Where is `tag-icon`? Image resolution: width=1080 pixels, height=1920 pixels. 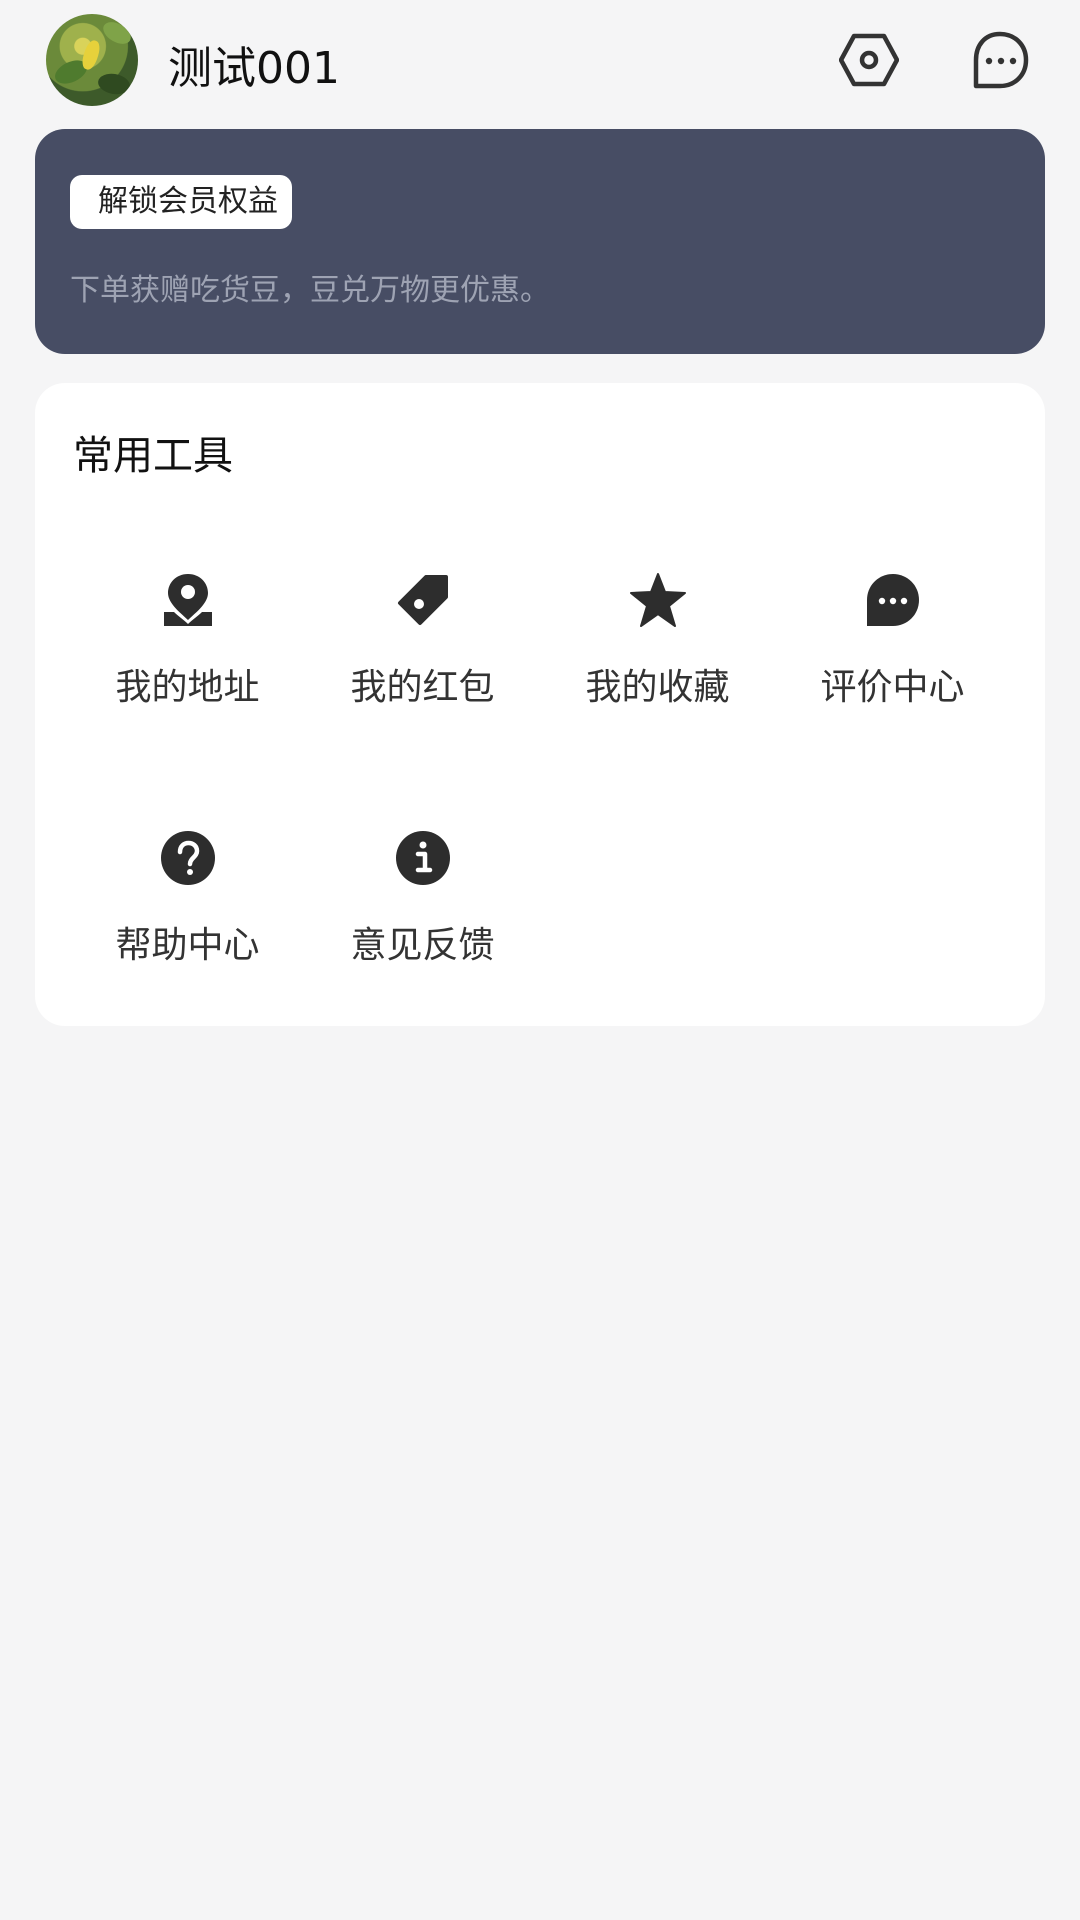 tag-icon is located at coordinates (423, 600).